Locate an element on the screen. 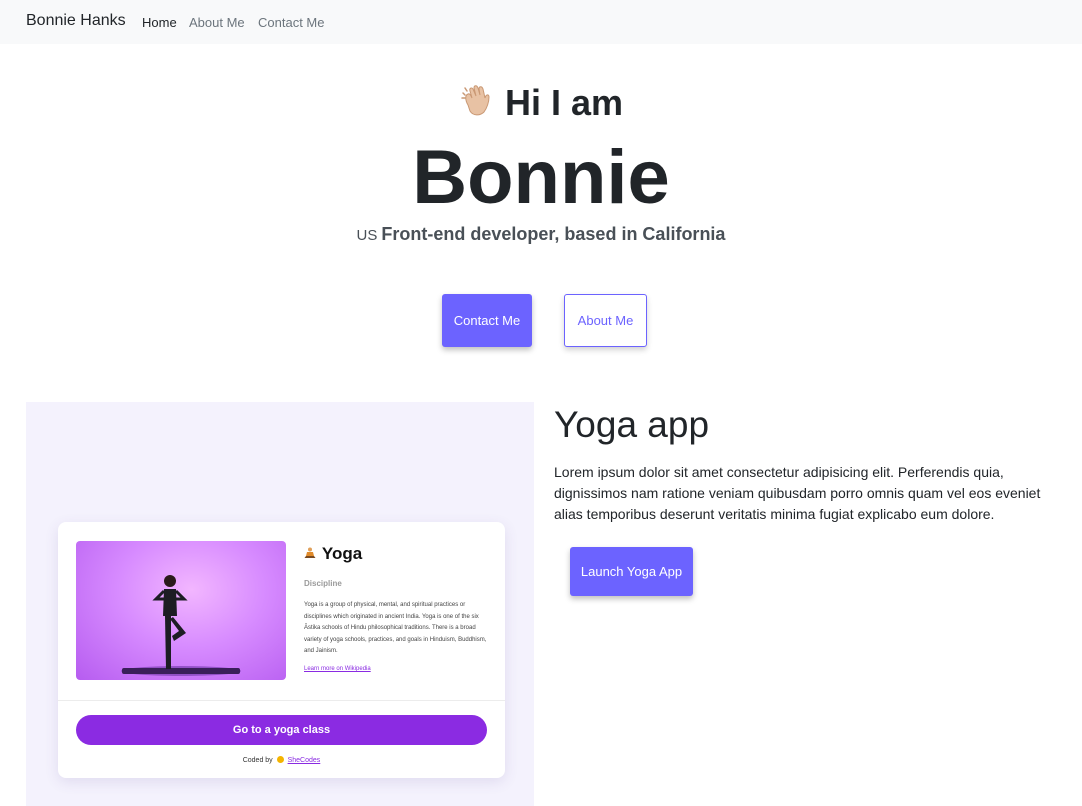 The height and width of the screenshot is (806, 1082). hero-greeting: Hi I am is located at coordinates (541, 103).